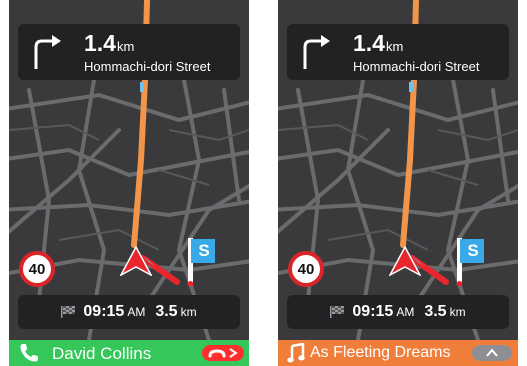 Image resolution: width=527 pixels, height=366 pixels. I want to click on caller-name: David Collins, so click(102, 353).